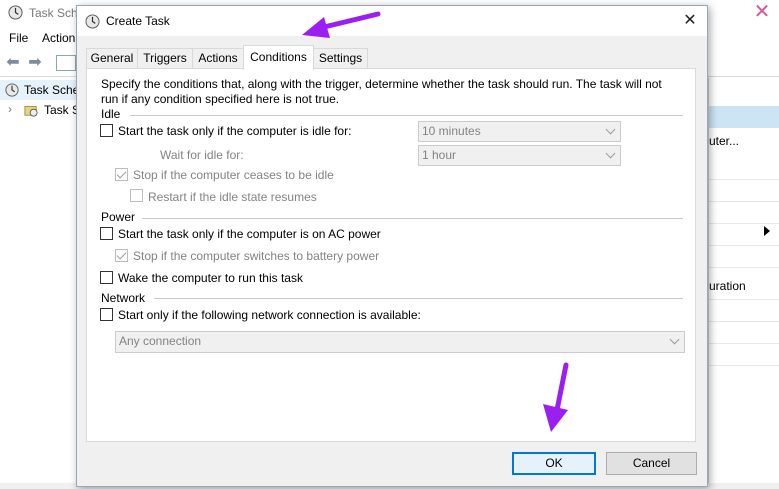  I want to click on dialog-title: Create Task, so click(138, 21).